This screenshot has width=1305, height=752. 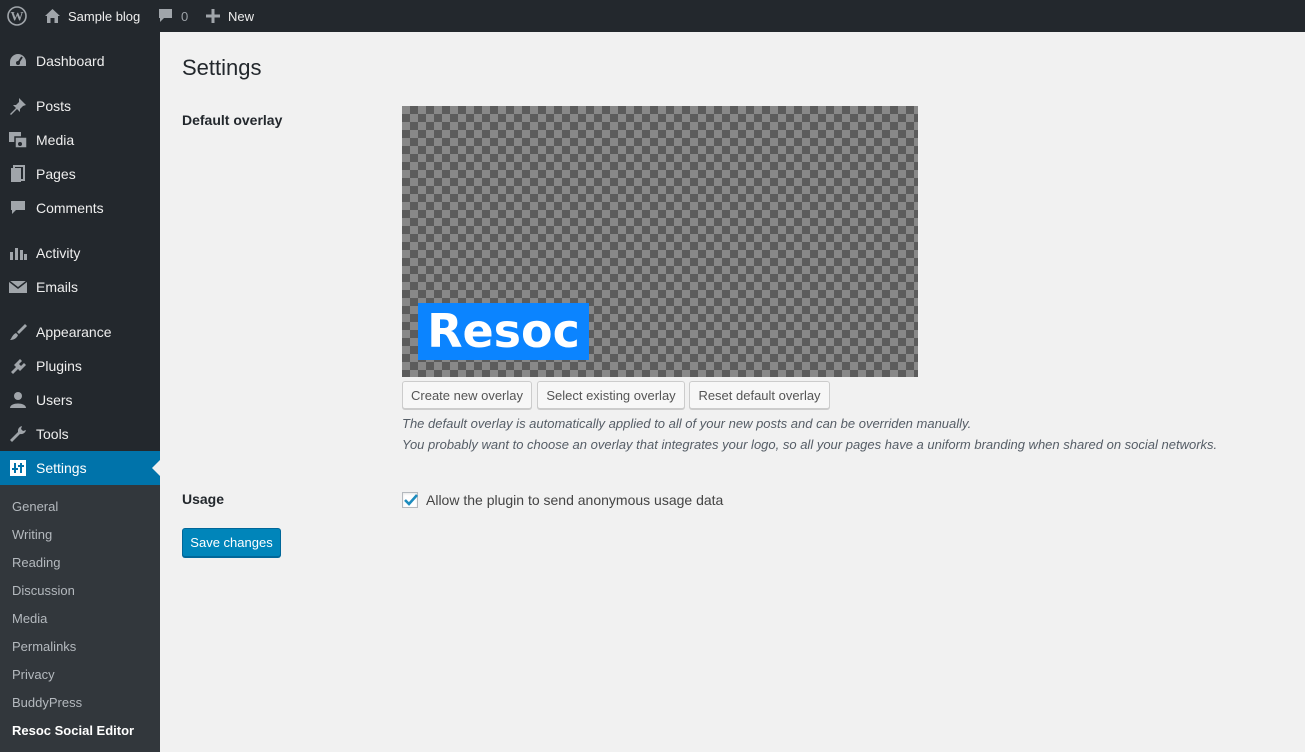 I want to click on usage-label: Usage, so click(x=203, y=499).